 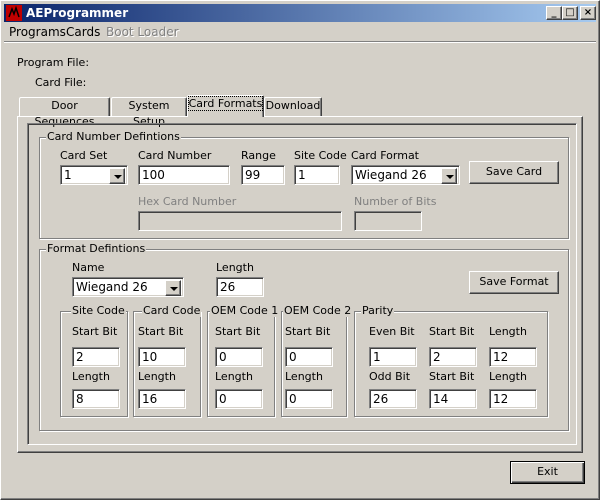 I want to click on window-title: AEProgrammer, so click(x=77, y=13).